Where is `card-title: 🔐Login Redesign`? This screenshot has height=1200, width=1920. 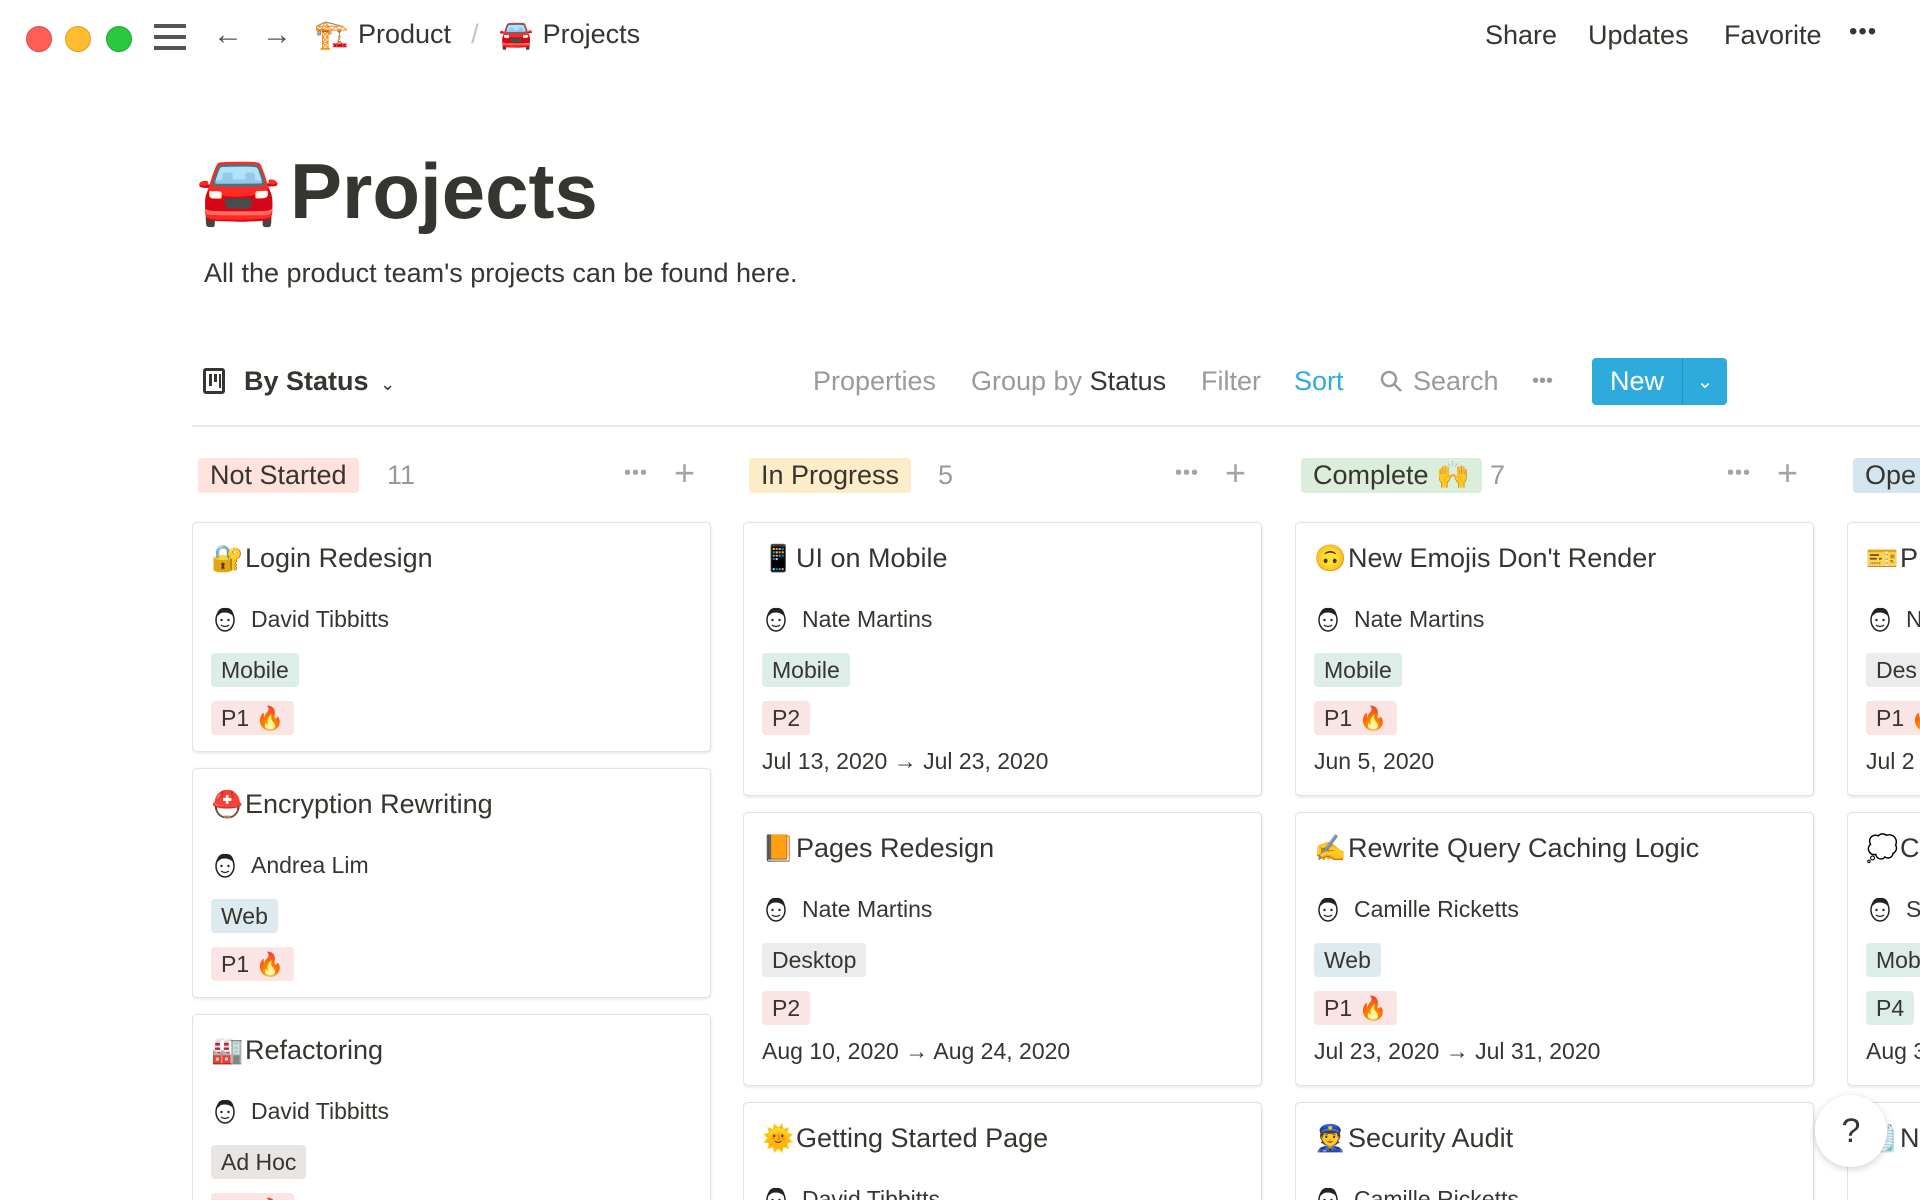 card-title: 🔐Login Redesign is located at coordinates (322, 558).